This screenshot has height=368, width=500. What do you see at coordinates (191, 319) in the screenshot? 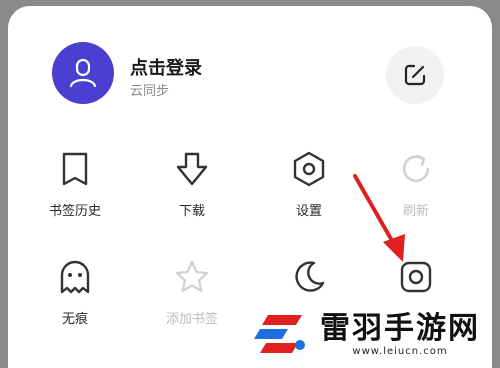
I see `menu-item-label: 添加书签` at bounding box center [191, 319].